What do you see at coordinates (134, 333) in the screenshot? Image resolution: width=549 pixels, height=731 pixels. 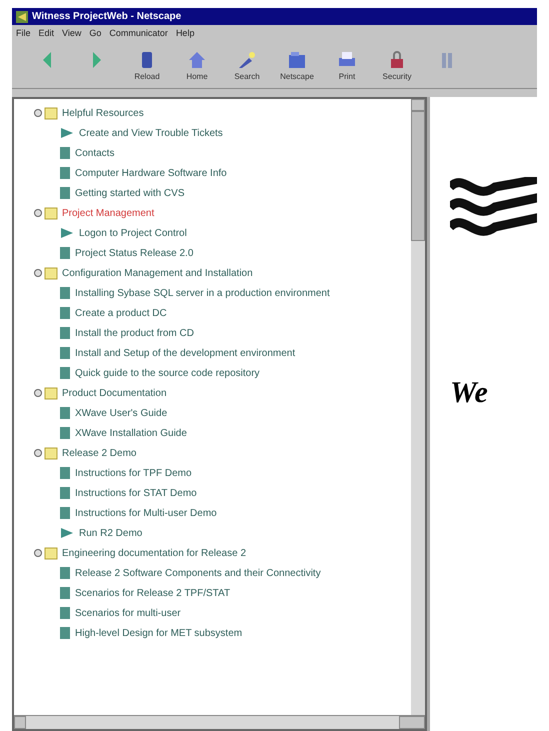 I see `tree-link: Install the product from CD` at bounding box center [134, 333].